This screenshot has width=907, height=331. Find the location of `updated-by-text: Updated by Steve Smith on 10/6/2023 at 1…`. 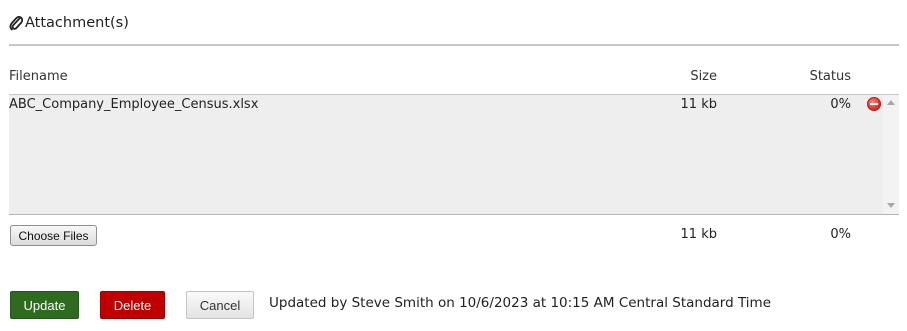

updated-by-text: Updated by Steve Smith on 10/6/2023 at 1… is located at coordinates (520, 303).